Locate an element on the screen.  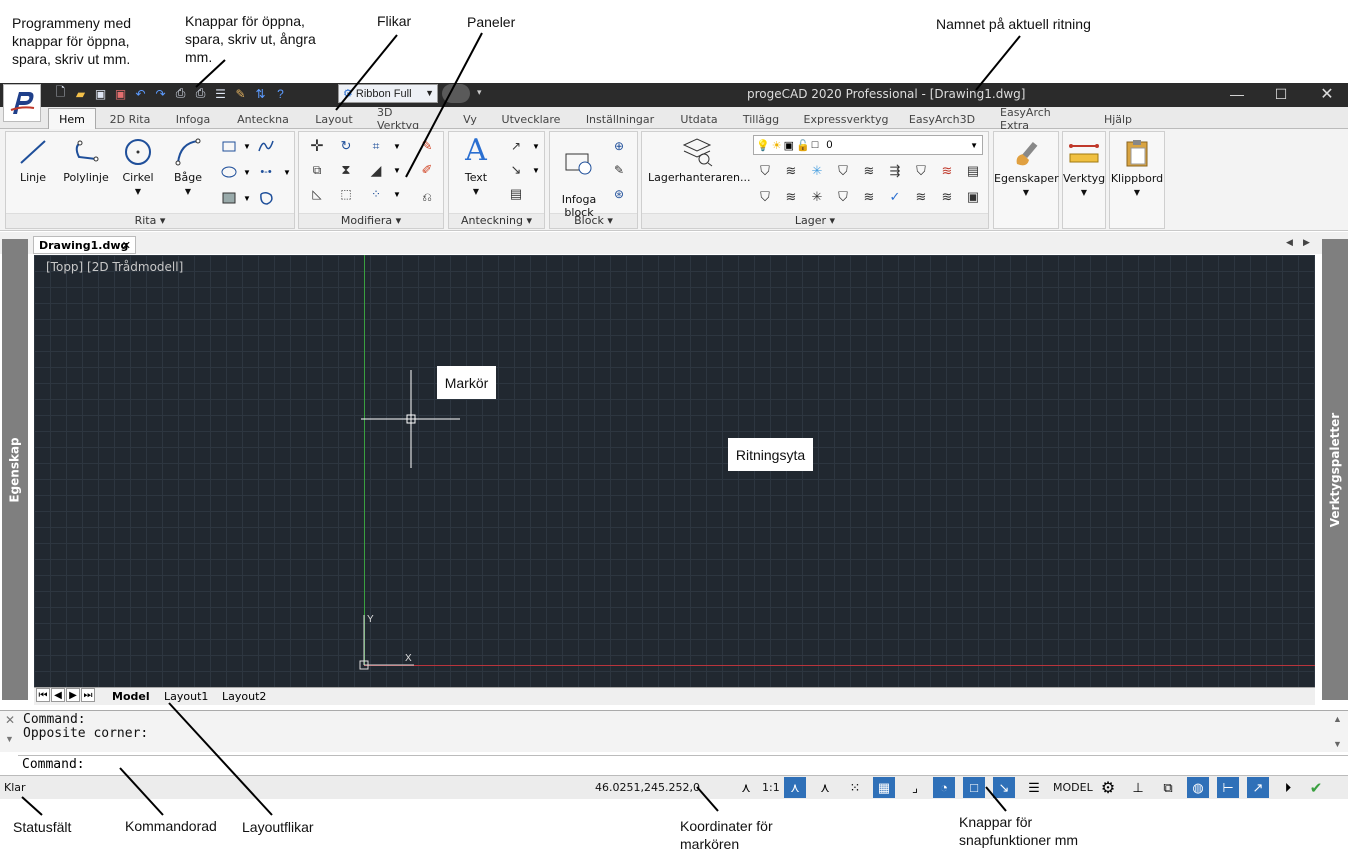
tab-easyarch-extra: EasyArch Extra is located at coordinates (1039, 119).